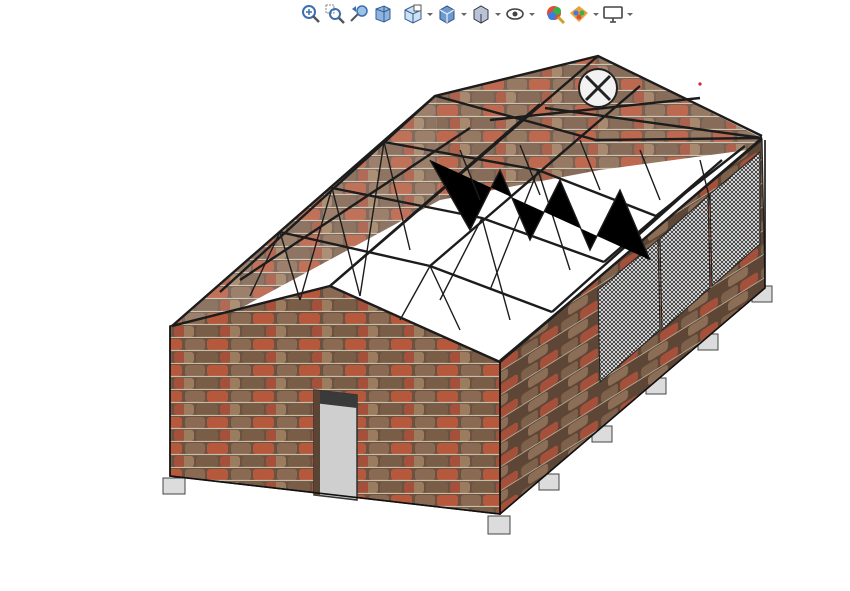 The height and width of the screenshot is (591, 850). I want to click on origin-marker, so click(700, 84).